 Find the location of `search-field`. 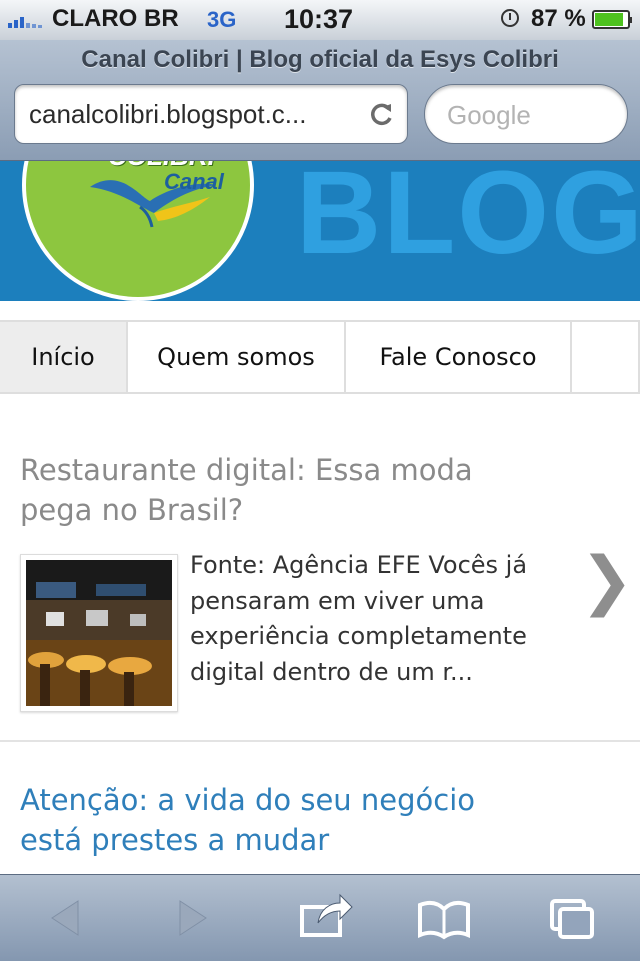

search-field is located at coordinates (526, 114).